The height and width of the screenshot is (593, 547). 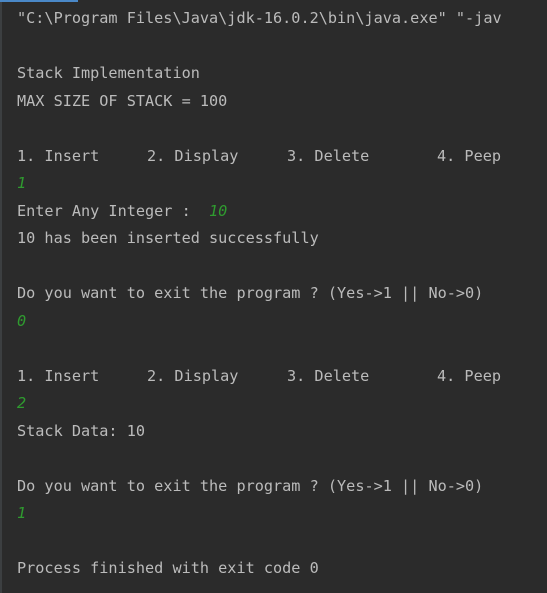 I want to click on process-finished-line: Process finished with exit code 0, so click(x=168, y=568).